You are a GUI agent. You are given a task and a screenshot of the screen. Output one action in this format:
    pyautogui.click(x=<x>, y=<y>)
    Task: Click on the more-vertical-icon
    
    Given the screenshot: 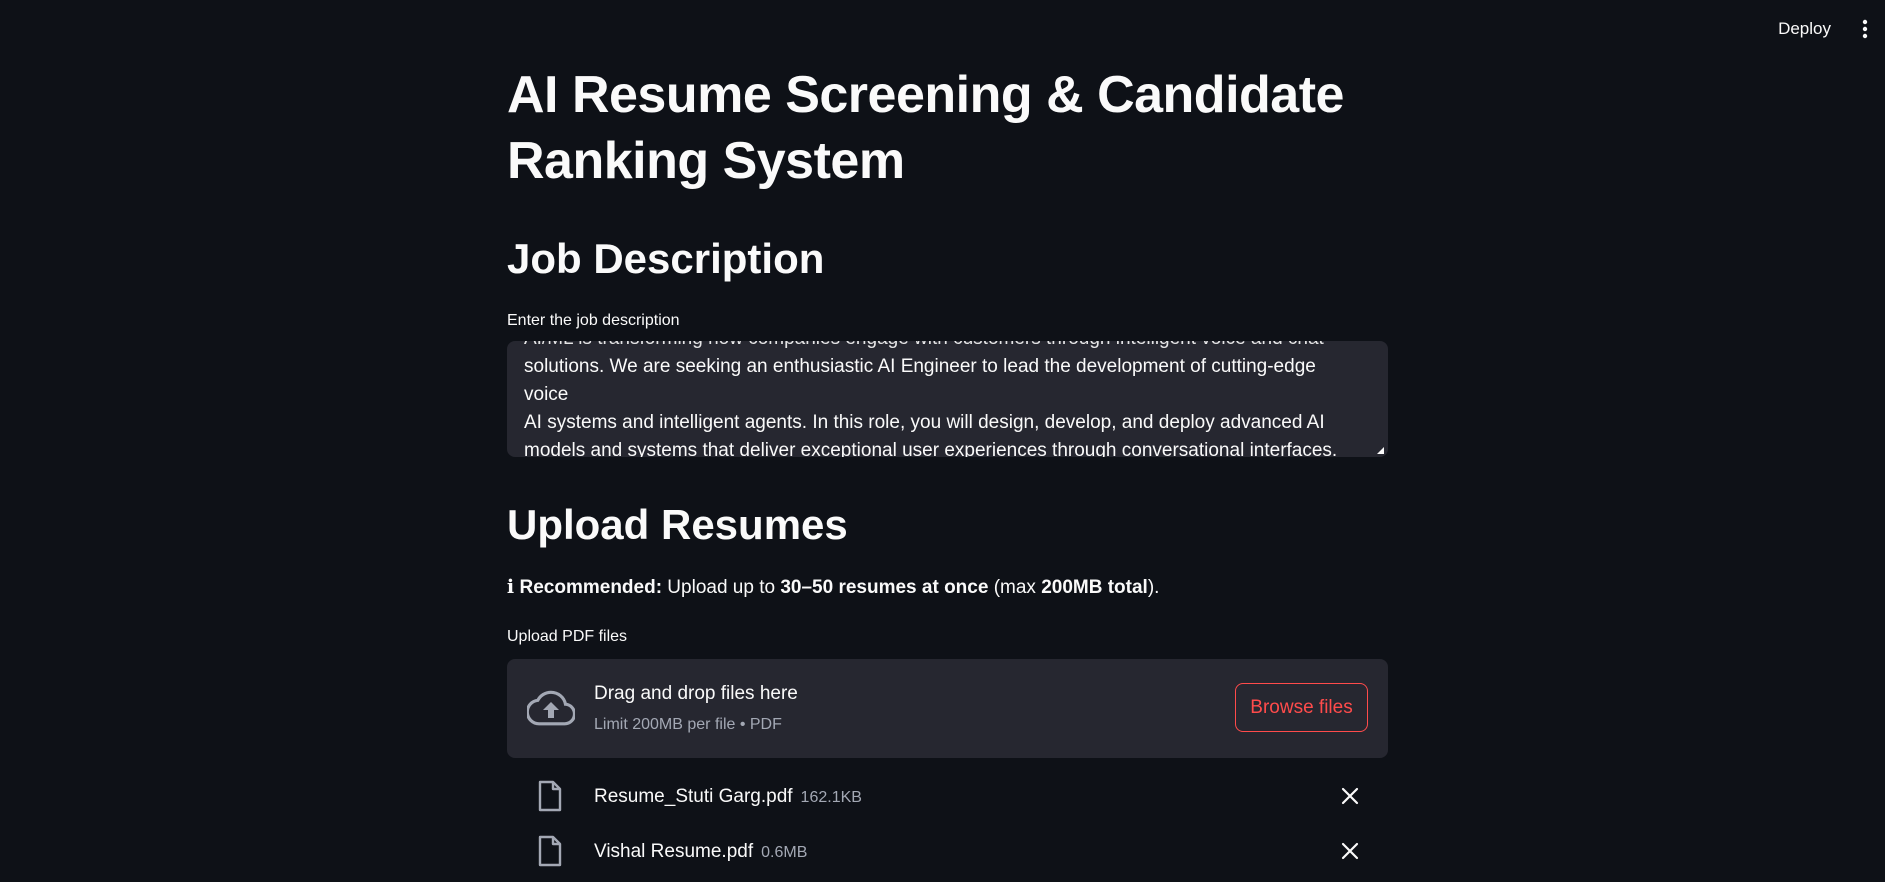 What is the action you would take?
    pyautogui.click(x=1865, y=29)
    